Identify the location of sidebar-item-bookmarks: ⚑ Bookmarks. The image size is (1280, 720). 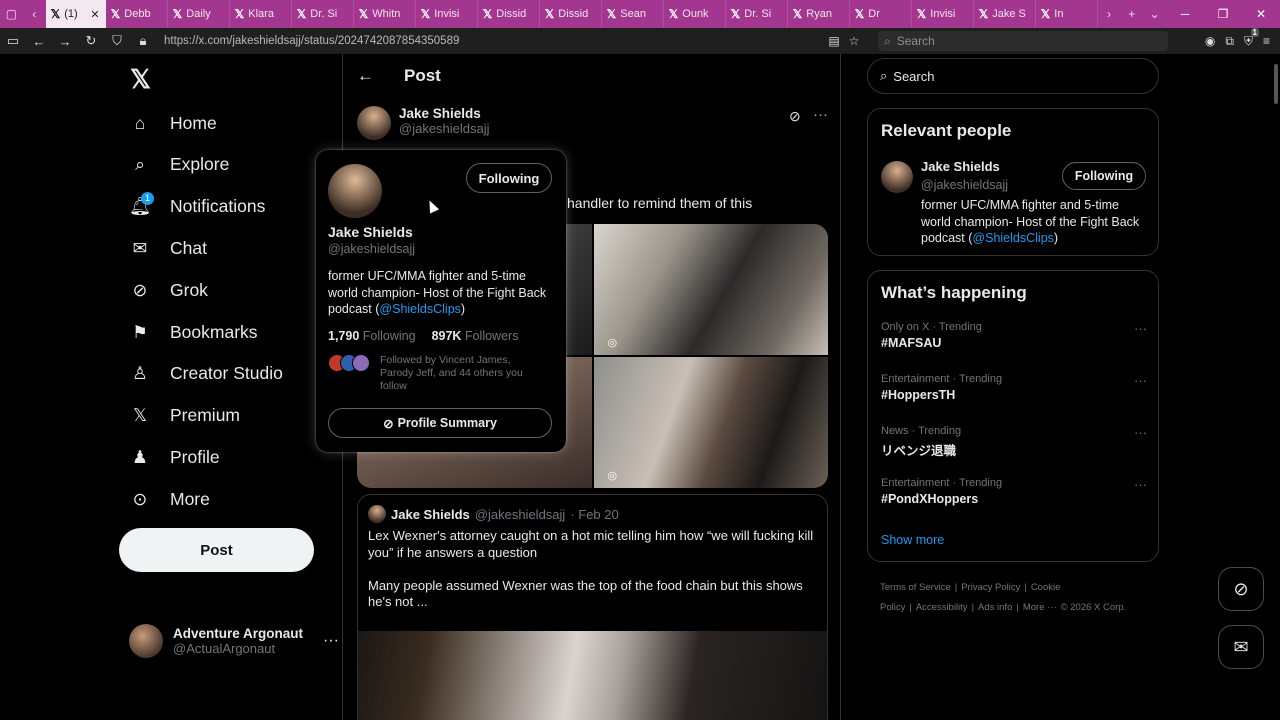
(192, 332).